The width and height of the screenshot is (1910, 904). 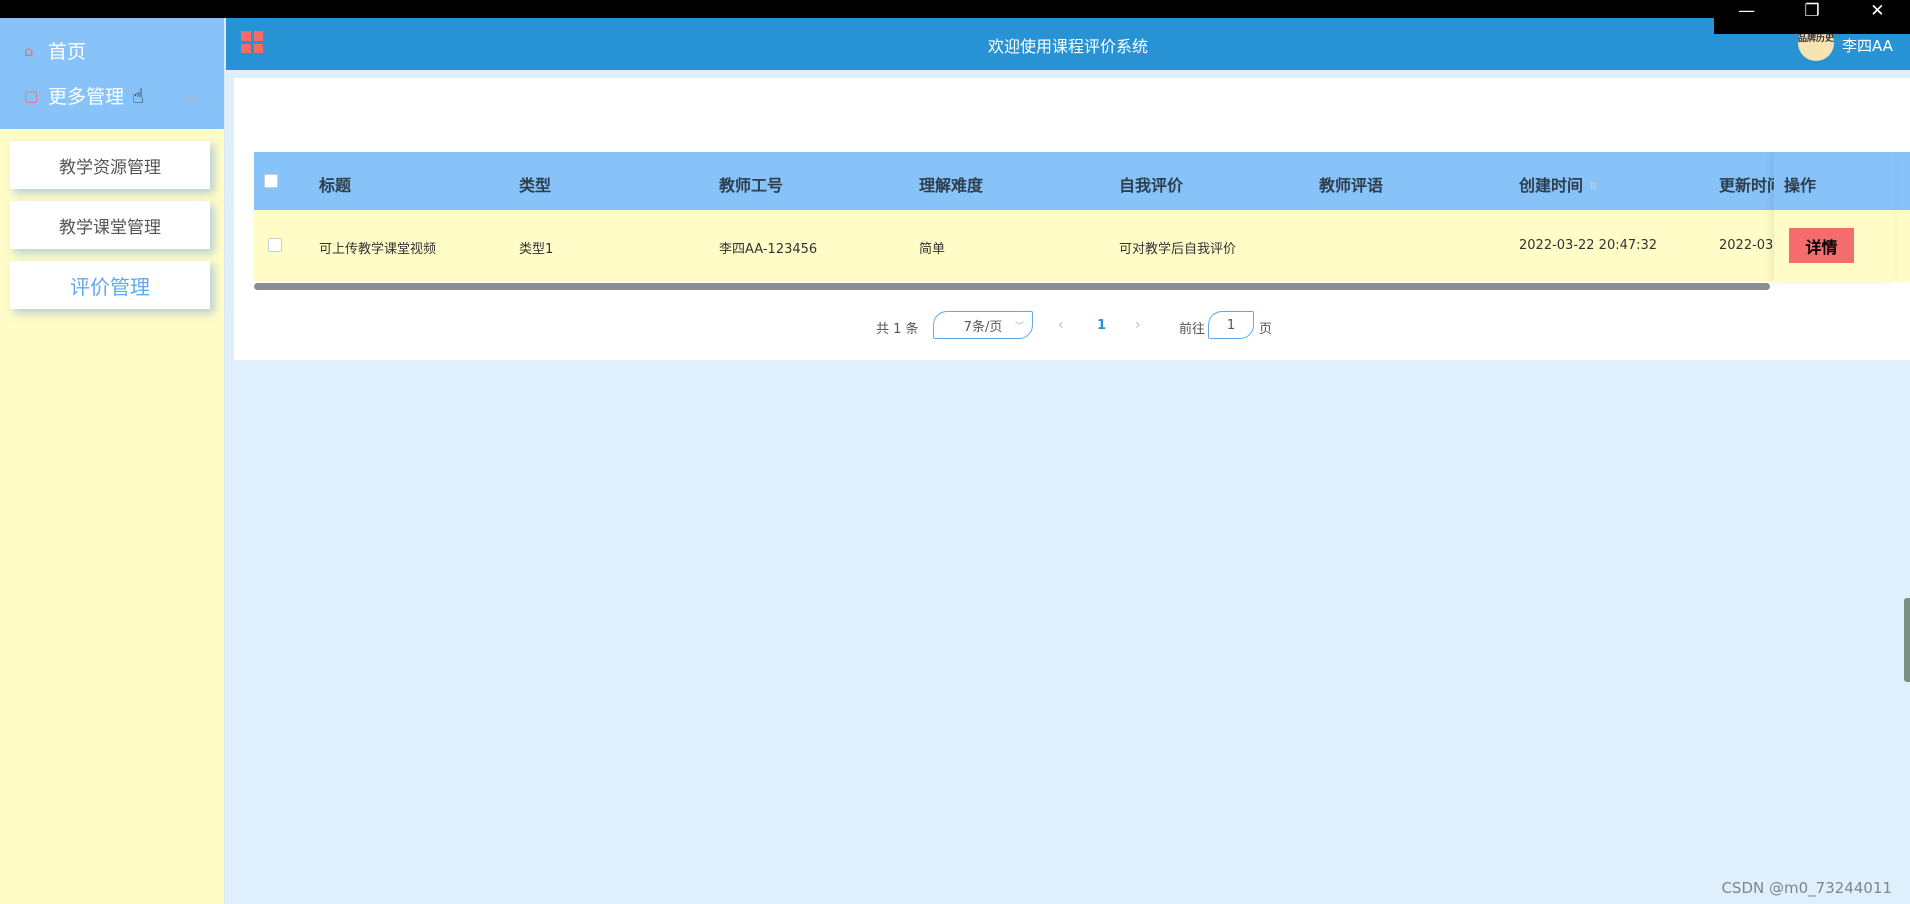 What do you see at coordinates (535, 185) in the screenshot?
I see `column-header-type: 类型` at bounding box center [535, 185].